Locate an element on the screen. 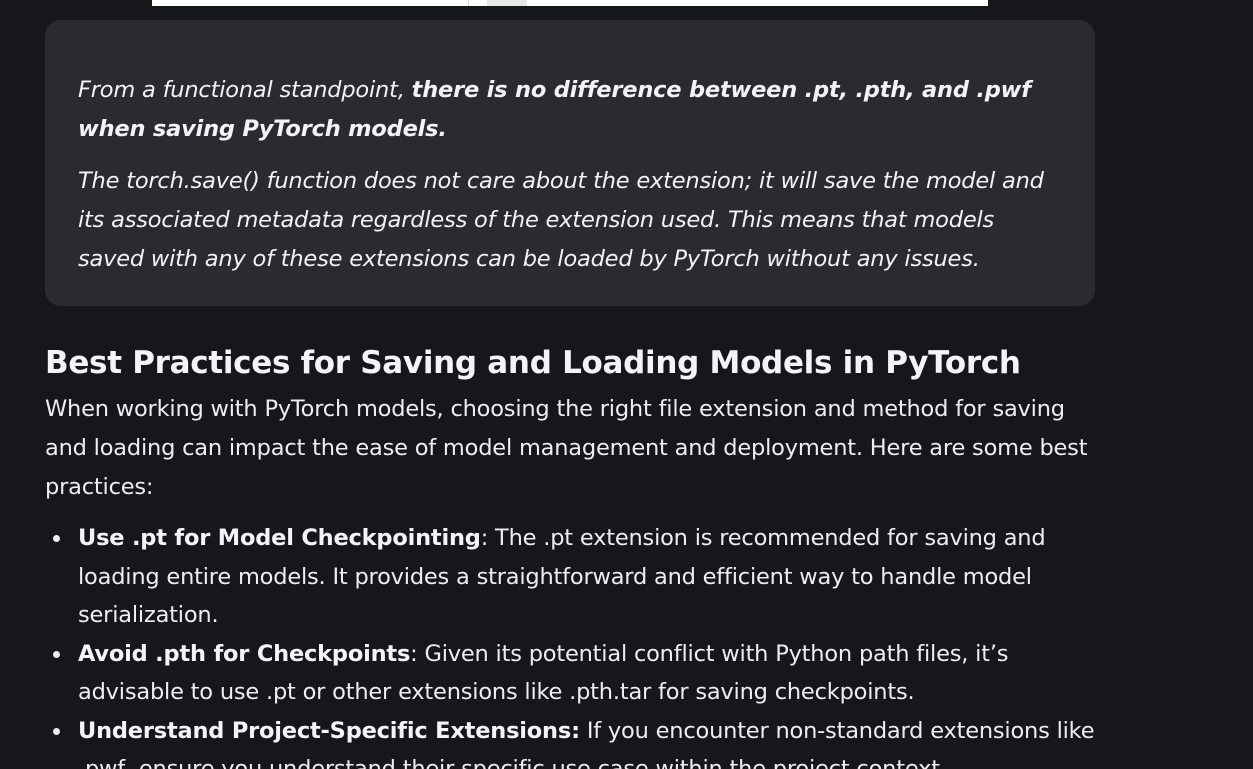 This screenshot has width=1253, height=769. embedded-frame-bottom-edge is located at coordinates (570, 3).